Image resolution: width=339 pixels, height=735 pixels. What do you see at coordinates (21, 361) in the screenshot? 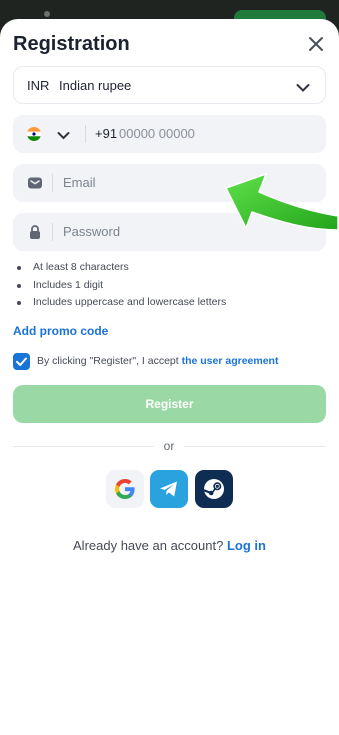
I see `agreement-checkbox` at bounding box center [21, 361].